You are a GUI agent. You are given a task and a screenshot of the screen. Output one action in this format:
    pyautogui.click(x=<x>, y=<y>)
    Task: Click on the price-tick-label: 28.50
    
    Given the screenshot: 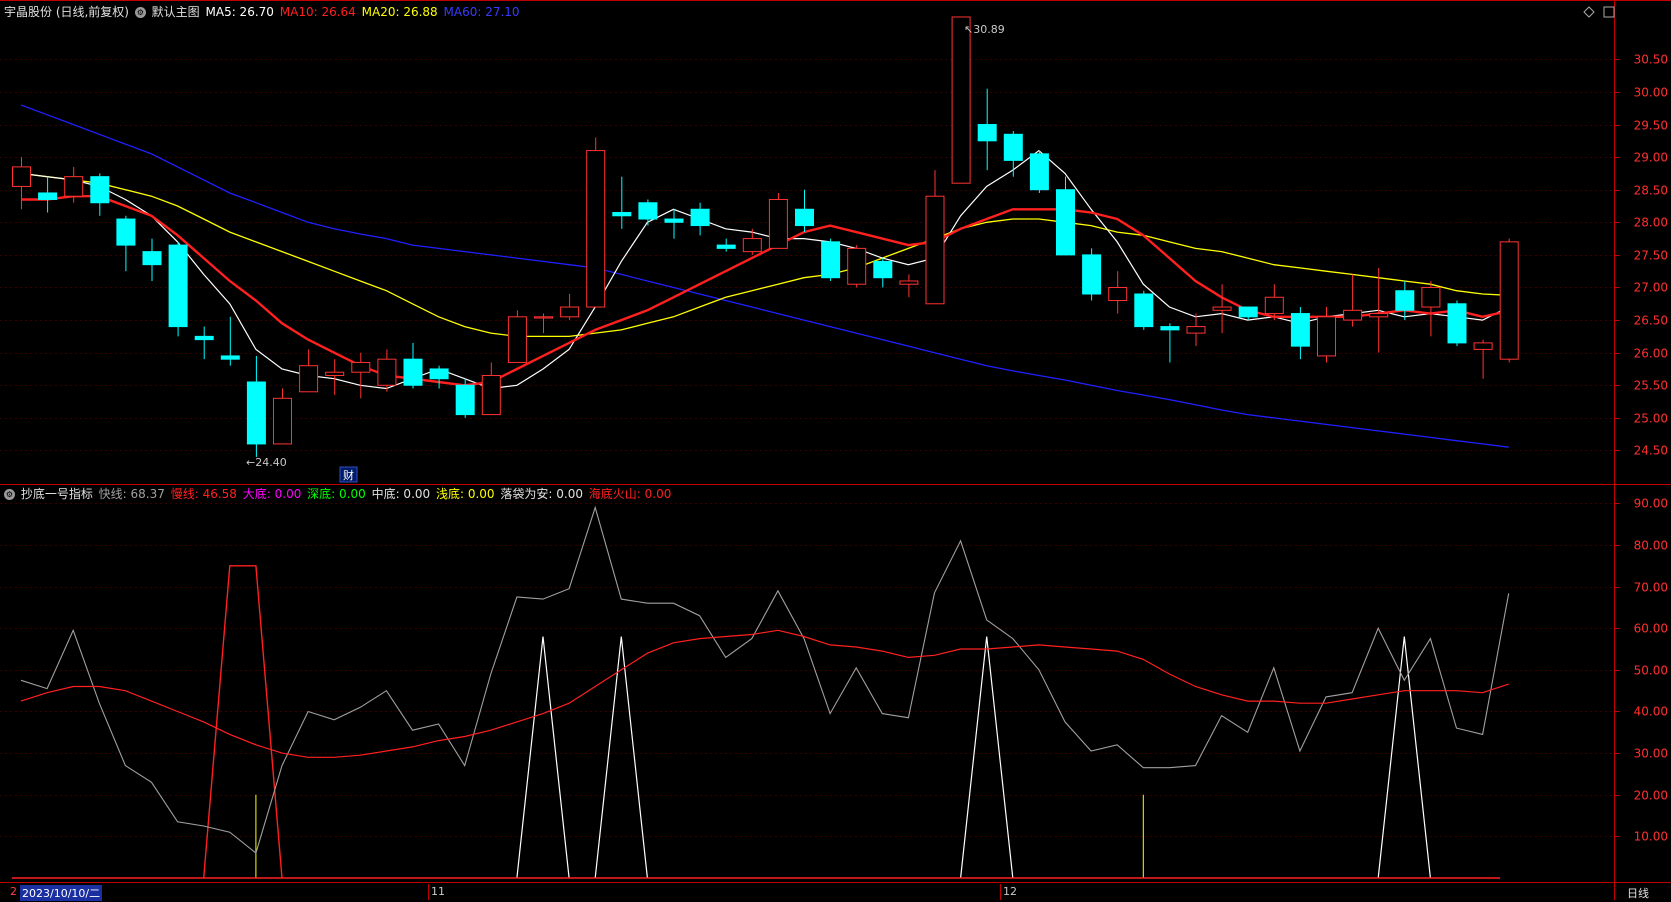 What is the action you would take?
    pyautogui.click(x=1651, y=191)
    